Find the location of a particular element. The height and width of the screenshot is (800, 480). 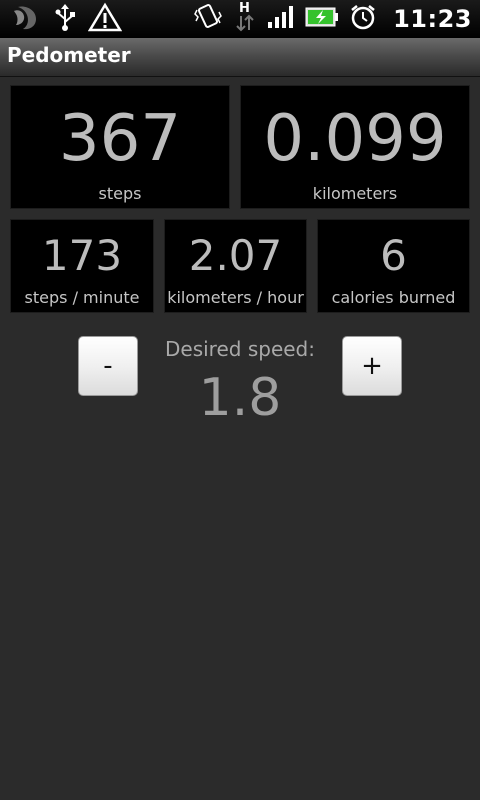

system-icons: H 11:23 is located at coordinates (332, 19).